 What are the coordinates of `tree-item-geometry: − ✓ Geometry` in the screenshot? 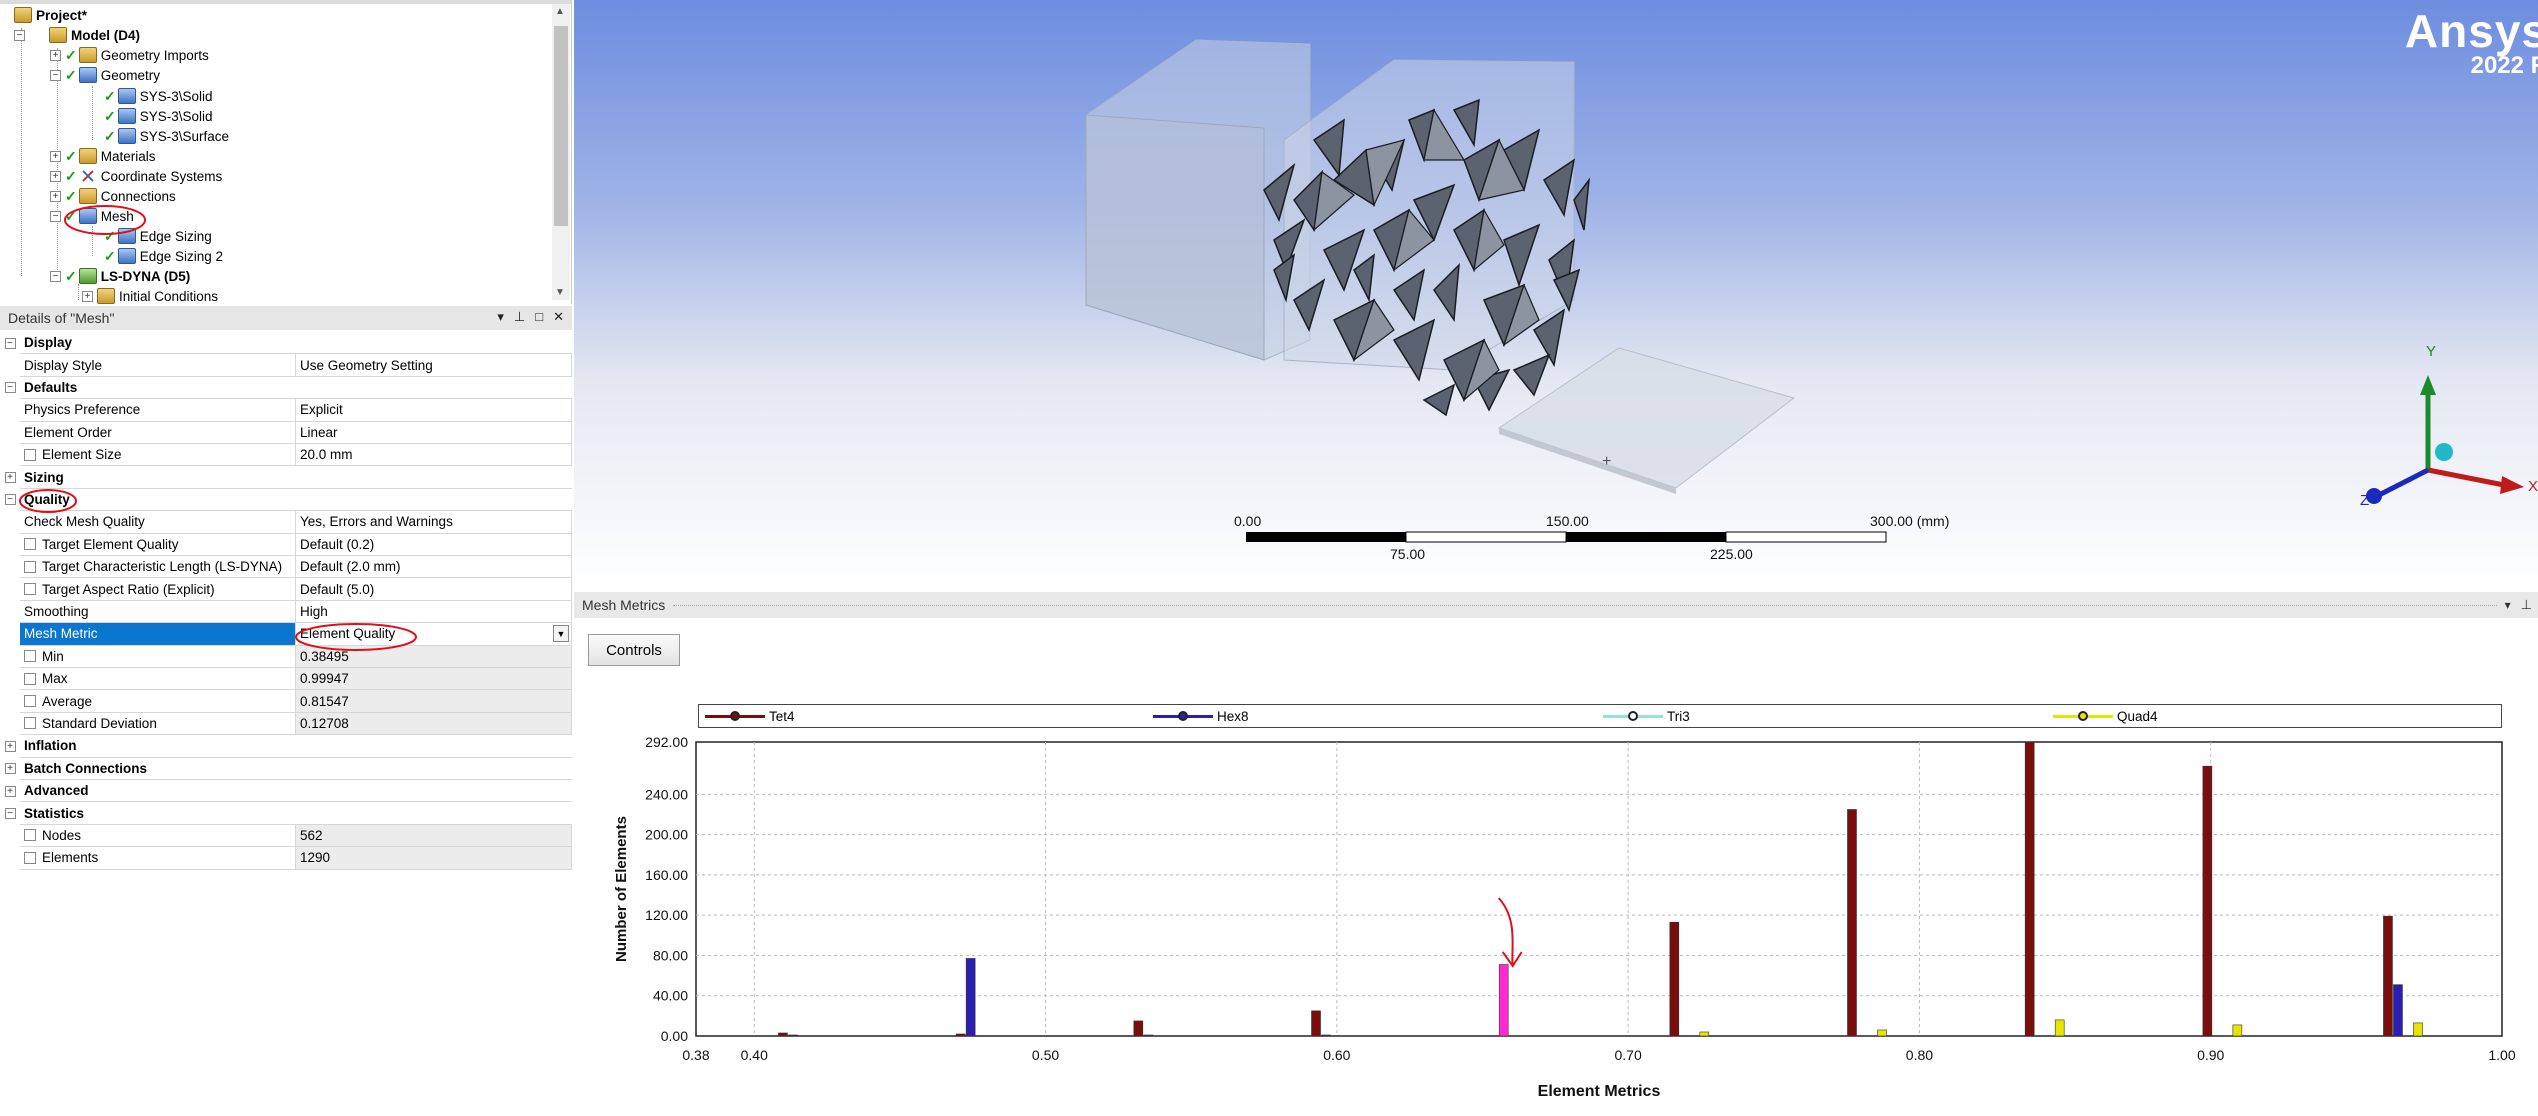 It's located at (105, 75).